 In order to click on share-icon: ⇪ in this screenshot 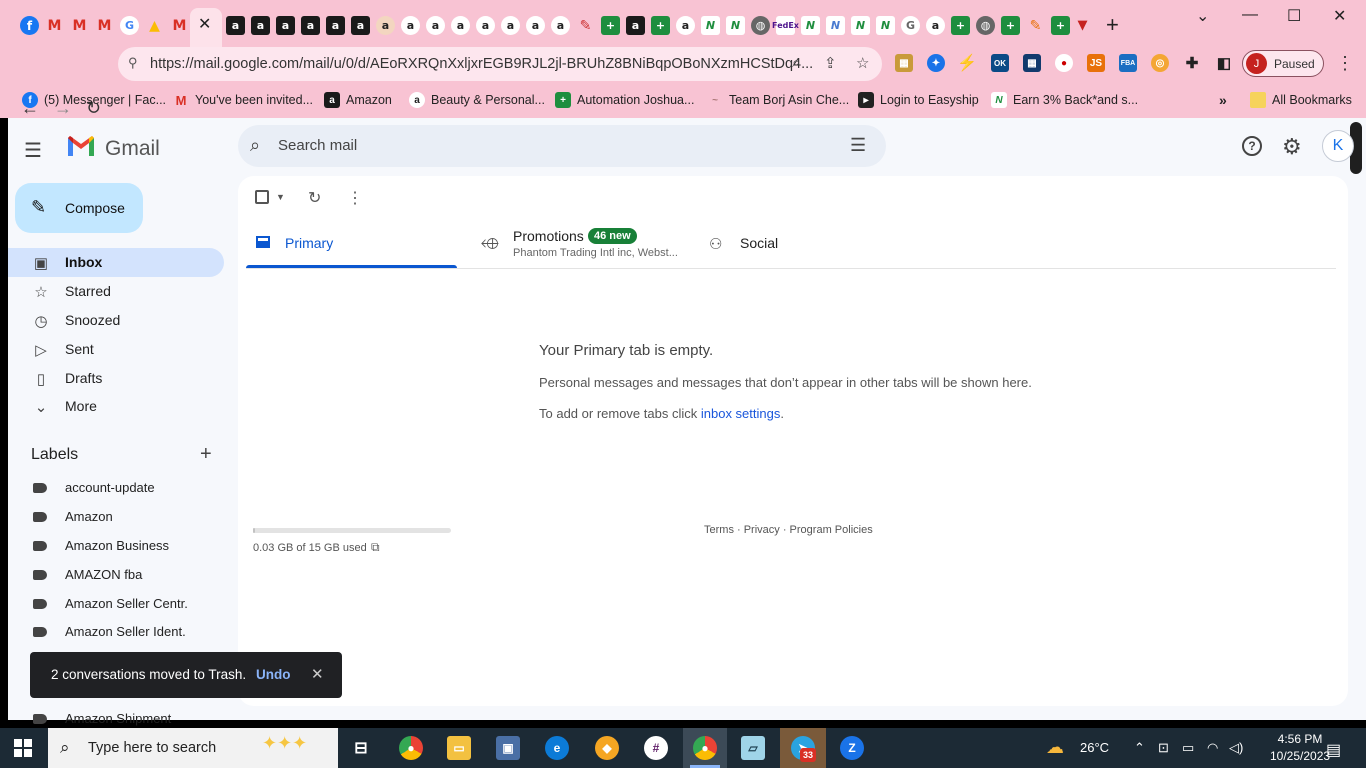, I will do `click(830, 63)`.